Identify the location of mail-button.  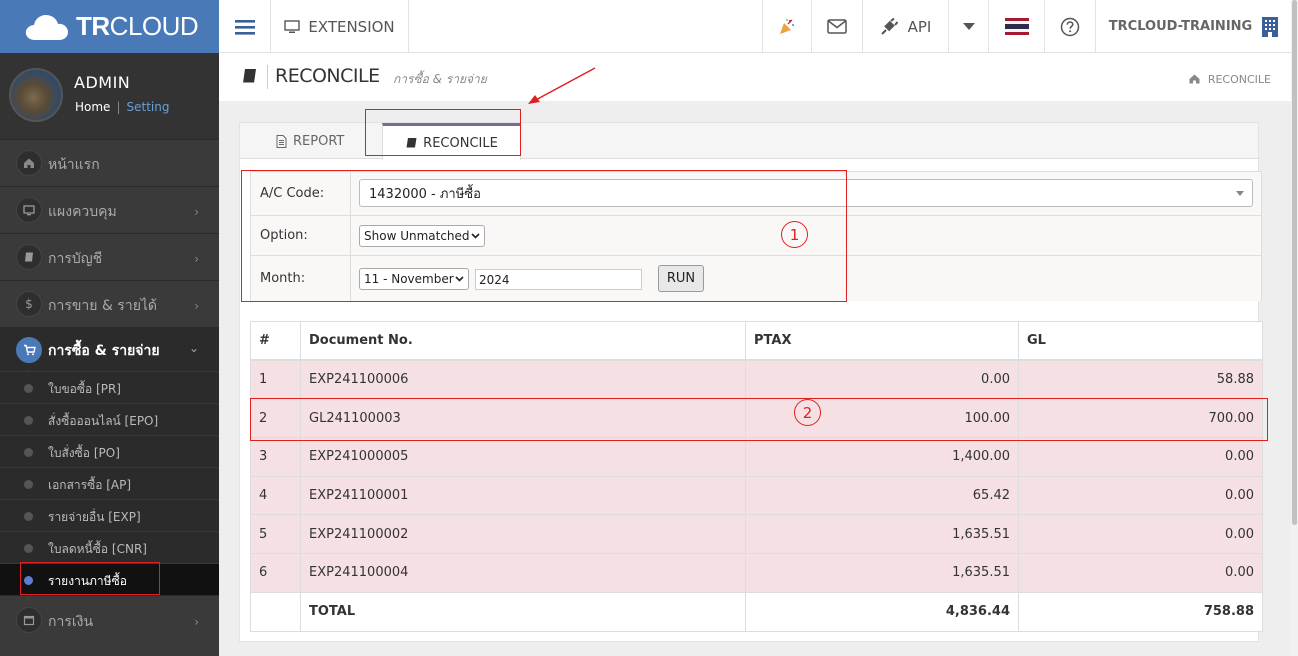
(837, 26).